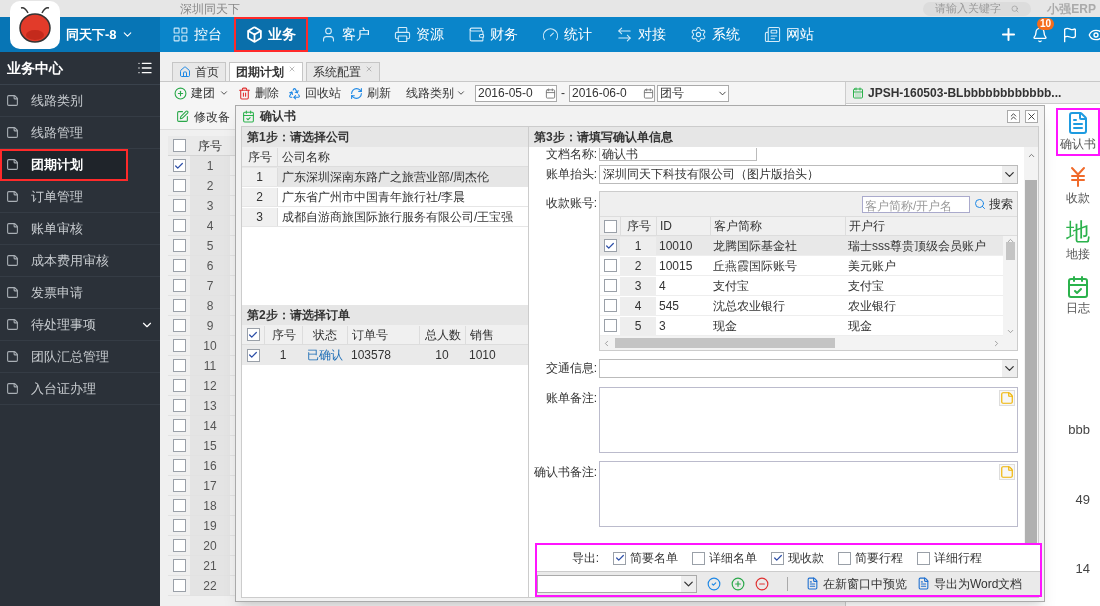  What do you see at coordinates (1077, 132) in the screenshot?
I see `tool-button: 确认书` at bounding box center [1077, 132].